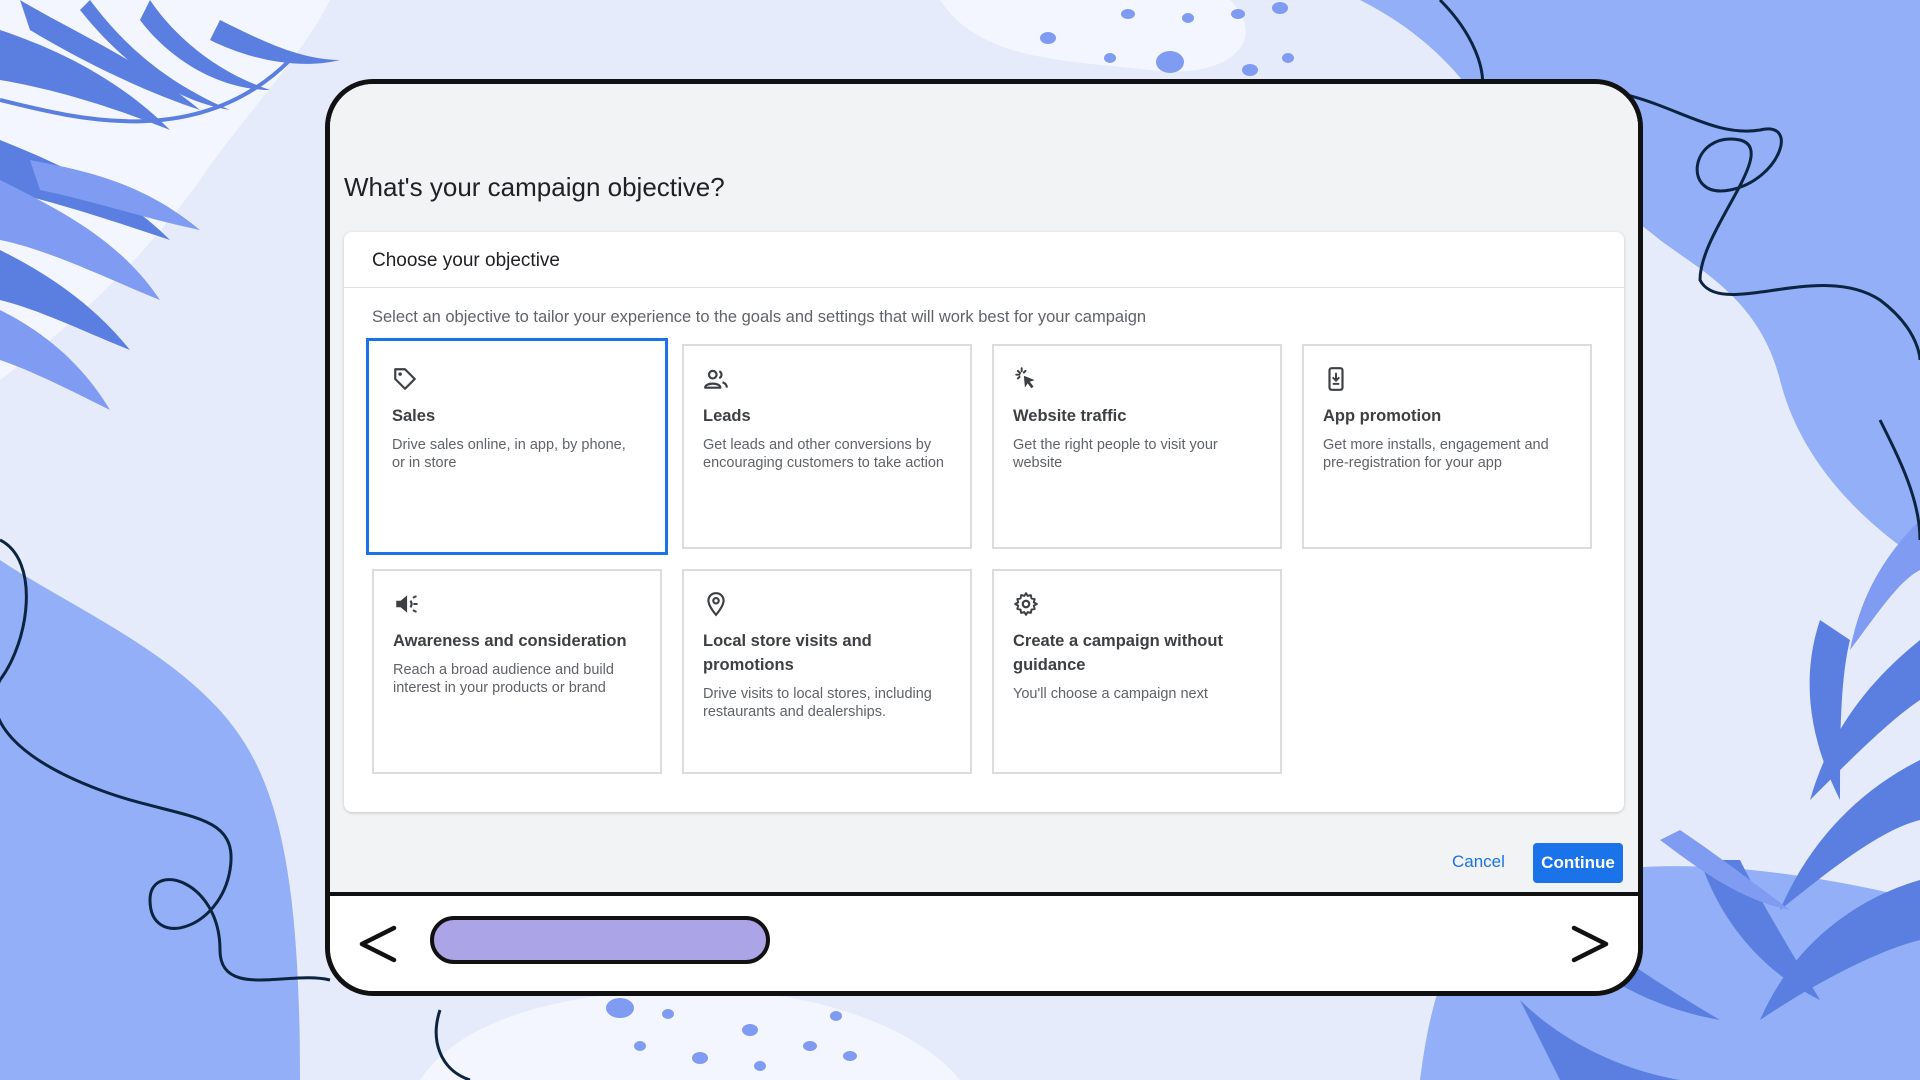 This screenshot has width=1920, height=1080. Describe the element at coordinates (984, 260) in the screenshot. I see `card-header: Choose your objective` at that location.